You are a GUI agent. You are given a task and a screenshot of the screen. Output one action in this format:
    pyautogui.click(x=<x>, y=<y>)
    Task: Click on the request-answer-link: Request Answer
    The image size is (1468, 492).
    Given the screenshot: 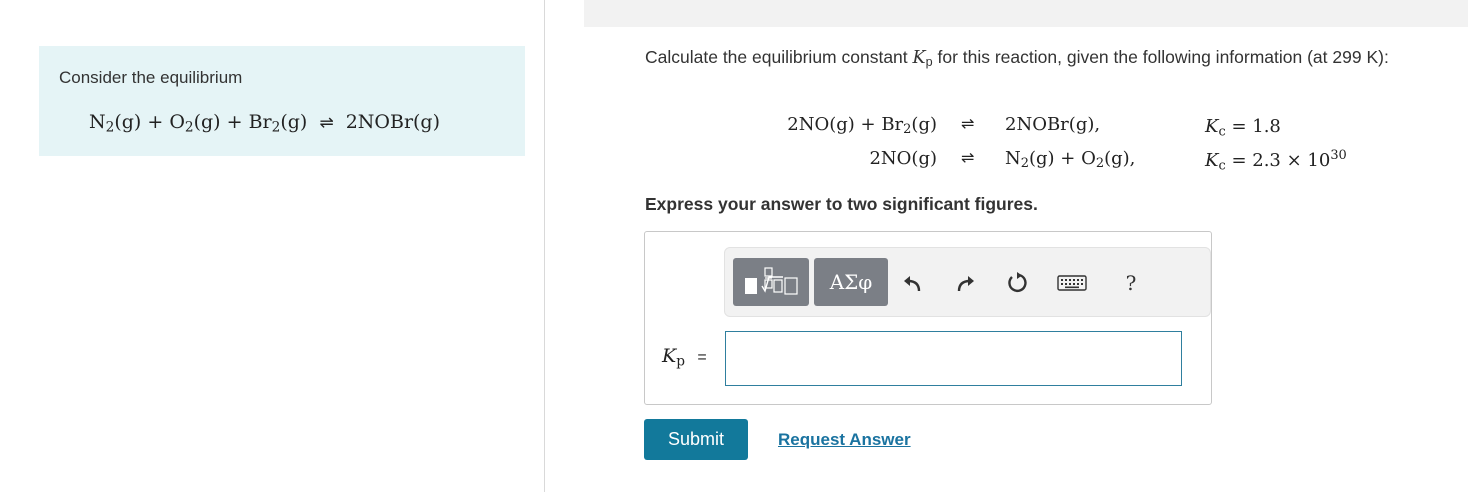 What is the action you would take?
    pyautogui.click(x=844, y=440)
    